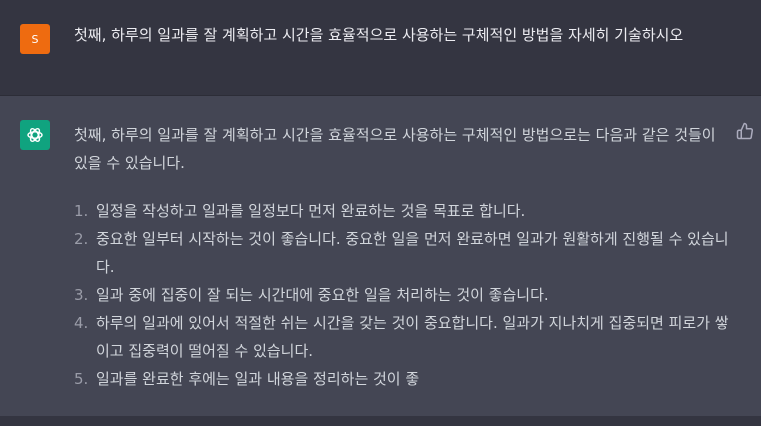  What do you see at coordinates (322, 295) in the screenshot?
I see `list-item-text: 일과 중에 집중이 잘 되는 시간대에 중요한 일을 처리하는 것이 좋습니다.` at bounding box center [322, 295].